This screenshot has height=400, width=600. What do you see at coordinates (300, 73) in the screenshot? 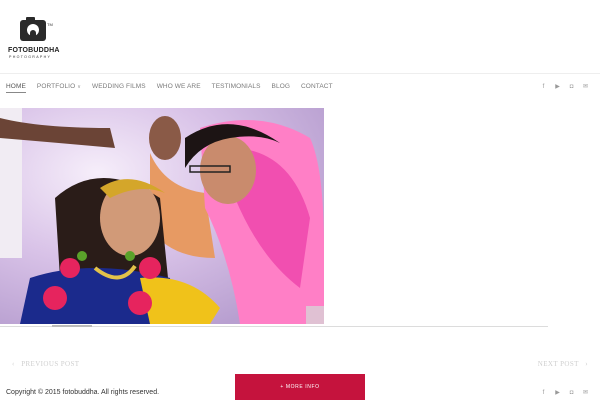
I see `header-divider` at bounding box center [300, 73].